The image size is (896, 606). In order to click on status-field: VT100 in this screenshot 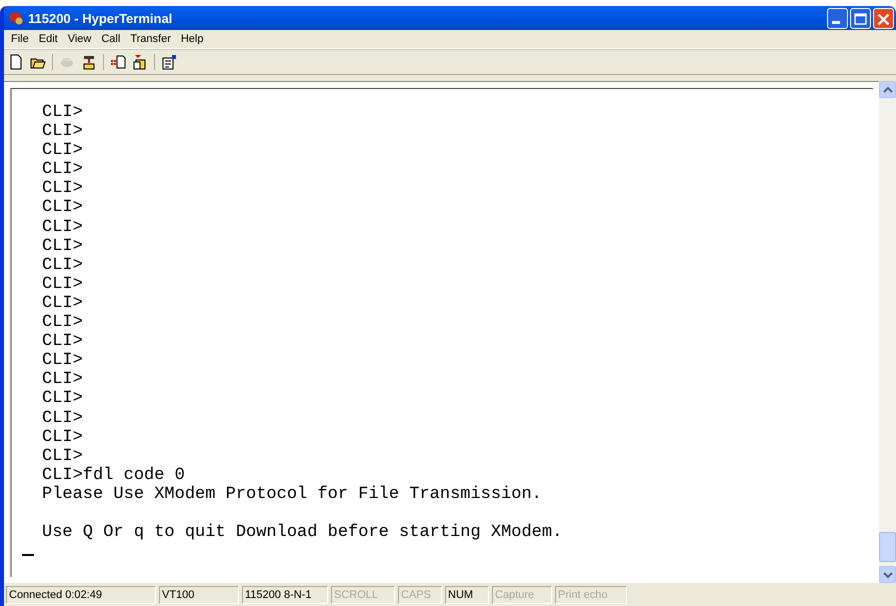, I will do `click(199, 595)`.